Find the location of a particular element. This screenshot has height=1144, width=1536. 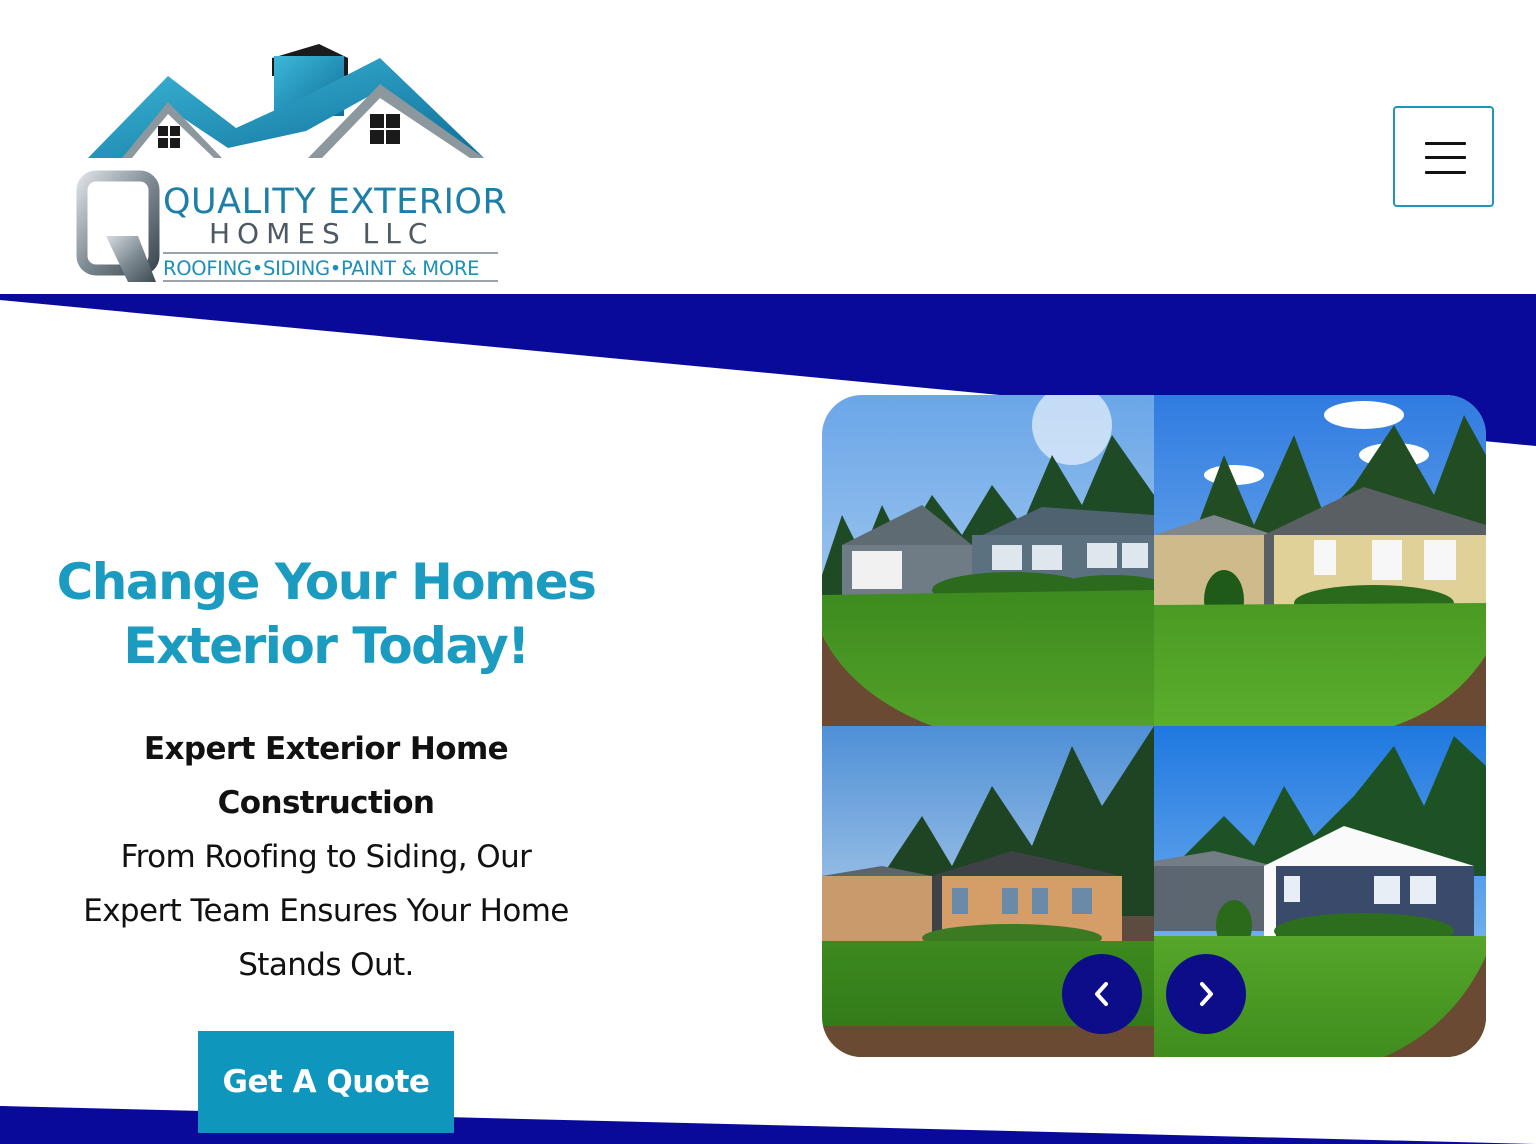

hero-headline: Change Your Homes Exterior Today! is located at coordinates (326, 614).